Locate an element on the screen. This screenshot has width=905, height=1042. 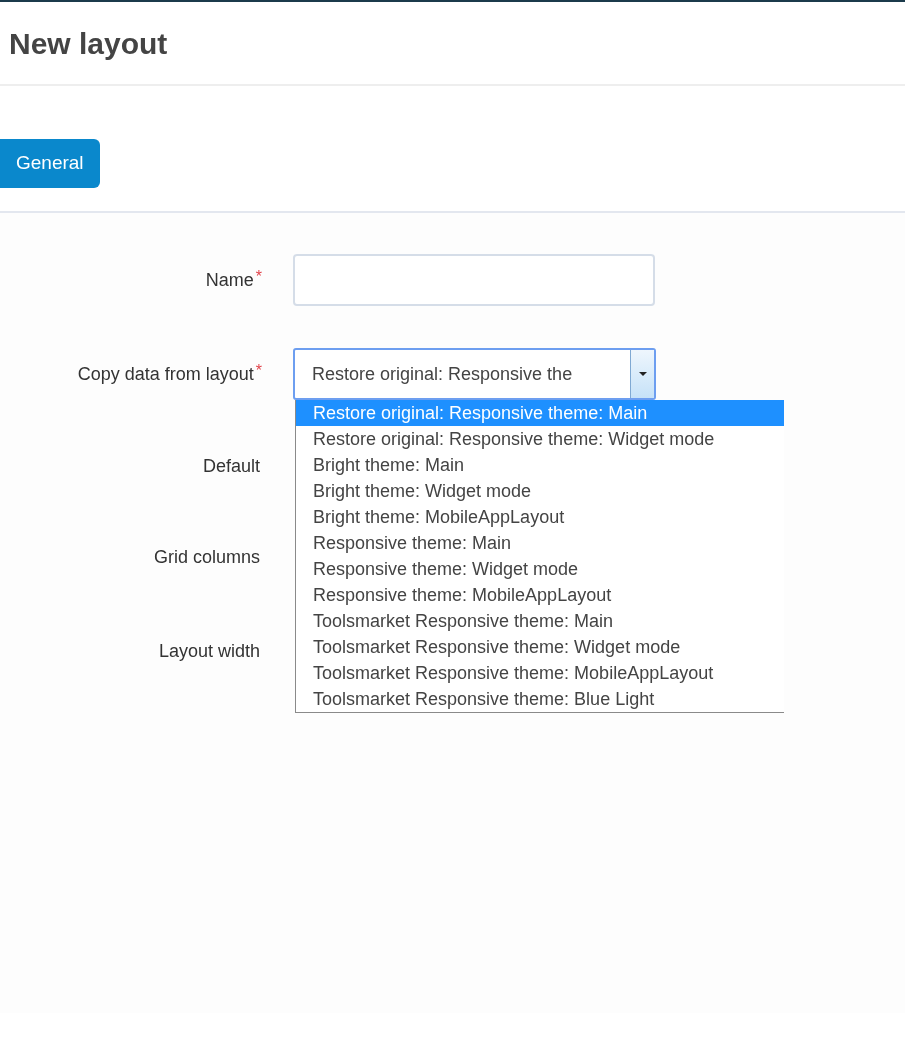
dropdown-option: Bright theme: MobileAppLayout is located at coordinates (540, 517).